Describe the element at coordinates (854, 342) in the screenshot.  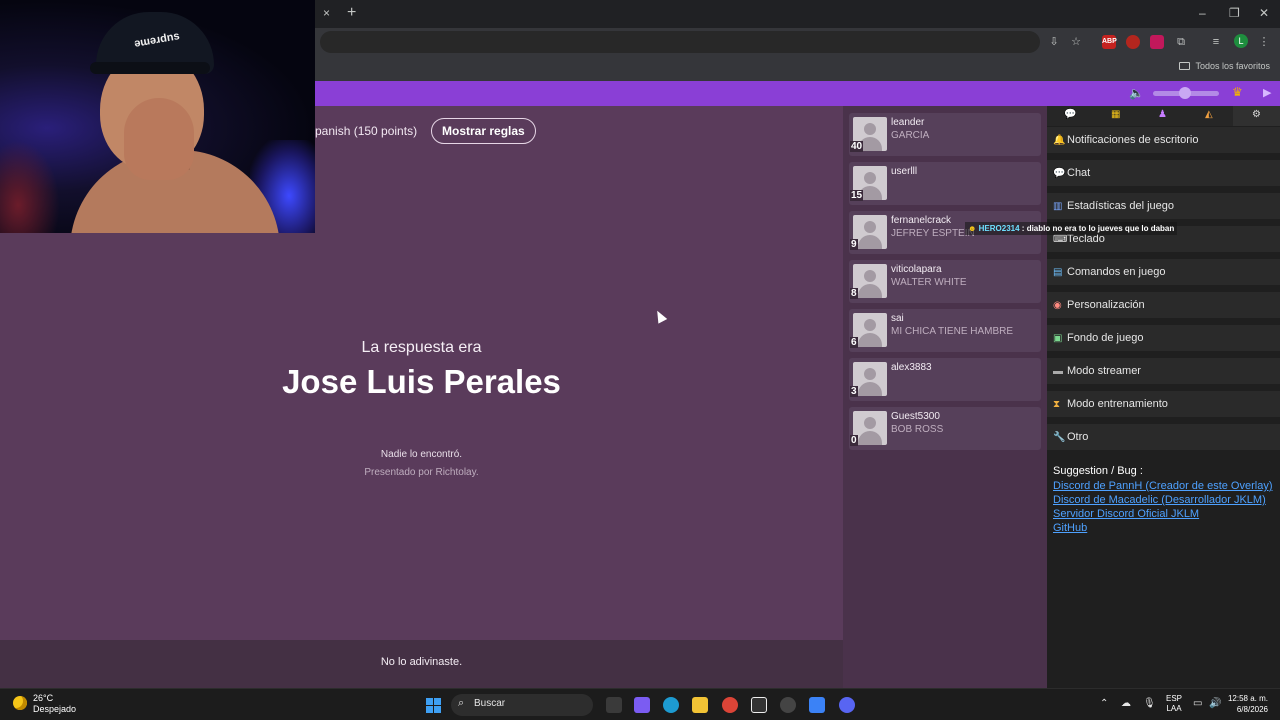
I see `player-score: 6` at that location.